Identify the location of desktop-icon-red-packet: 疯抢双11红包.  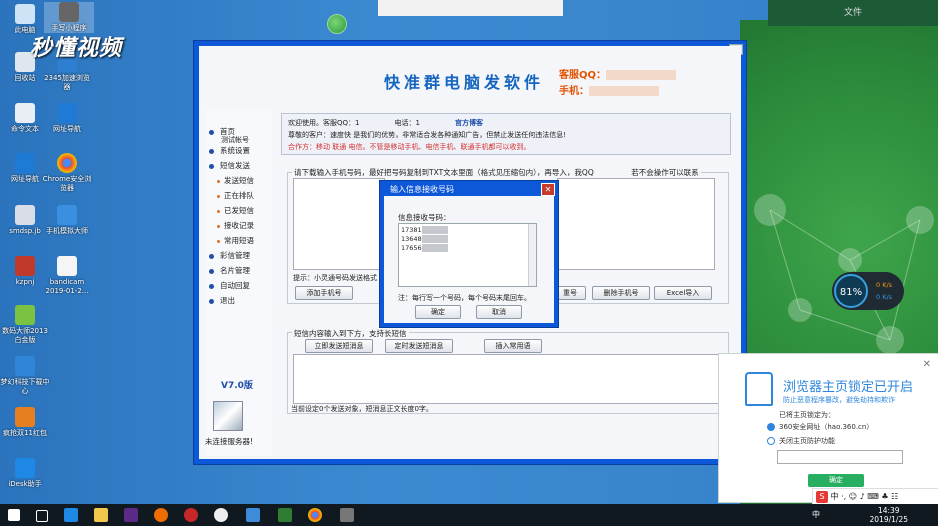
(25, 422).